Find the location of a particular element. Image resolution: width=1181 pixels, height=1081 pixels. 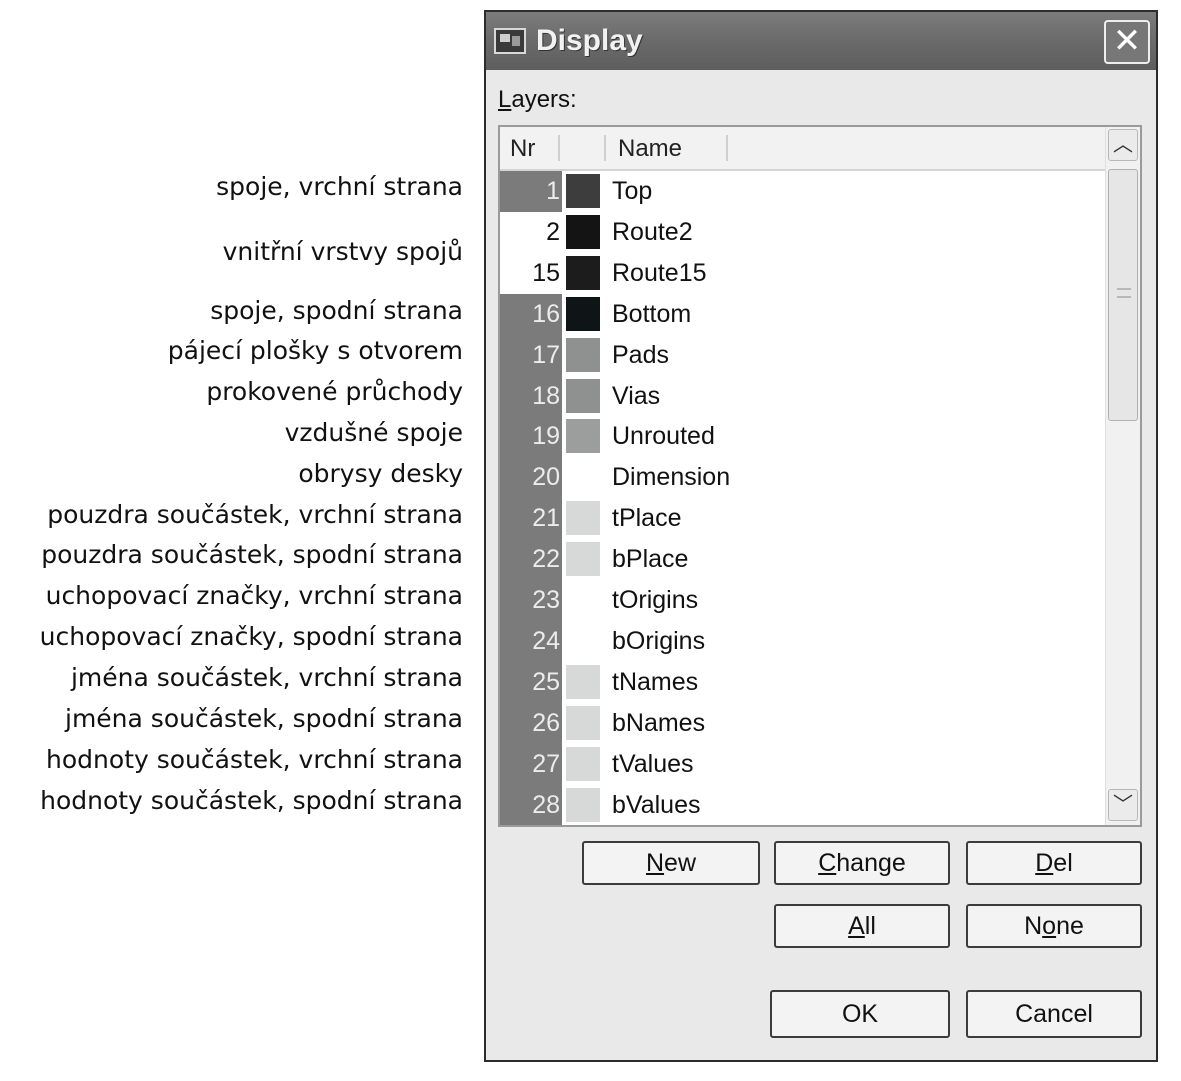

layer-row: 26 bNames is located at coordinates (803, 723).